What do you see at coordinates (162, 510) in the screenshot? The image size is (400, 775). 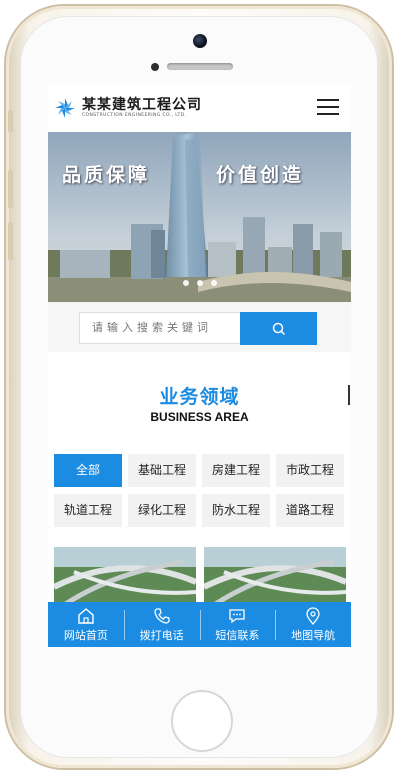 I see `tab-landscaping: 绿化工程` at bounding box center [162, 510].